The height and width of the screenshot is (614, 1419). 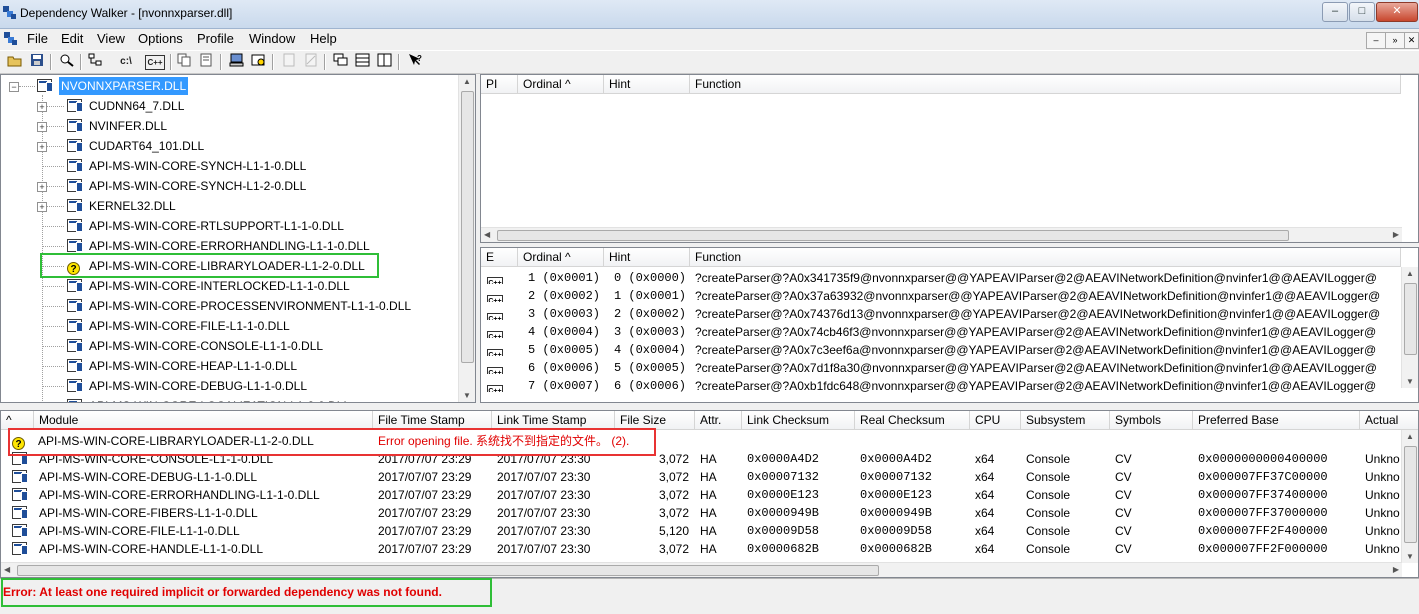 What do you see at coordinates (1278, 531) in the screenshot?
I see `preferred-base: 0x000007FF2F400000` at bounding box center [1278, 531].